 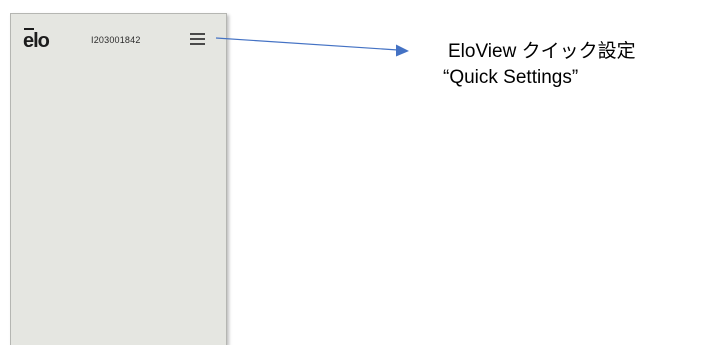 I want to click on callout-arrow-line, so click(x=307, y=44).